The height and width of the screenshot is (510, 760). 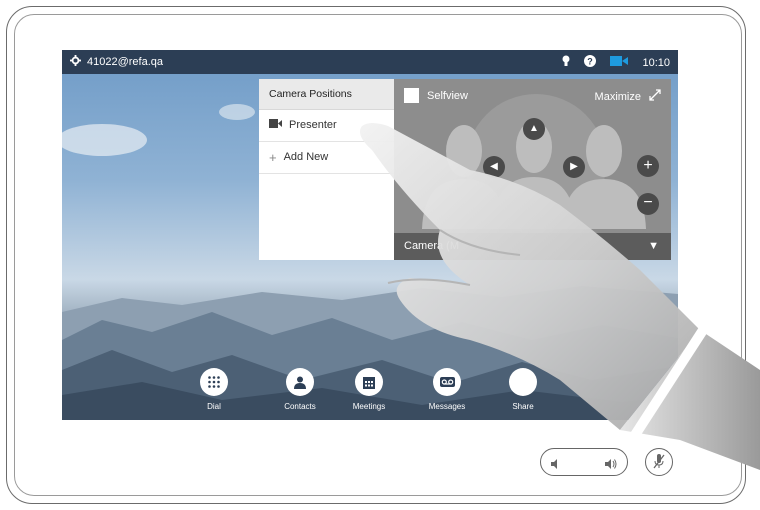 I want to click on maximize-button: Maximize, so click(x=628, y=97).